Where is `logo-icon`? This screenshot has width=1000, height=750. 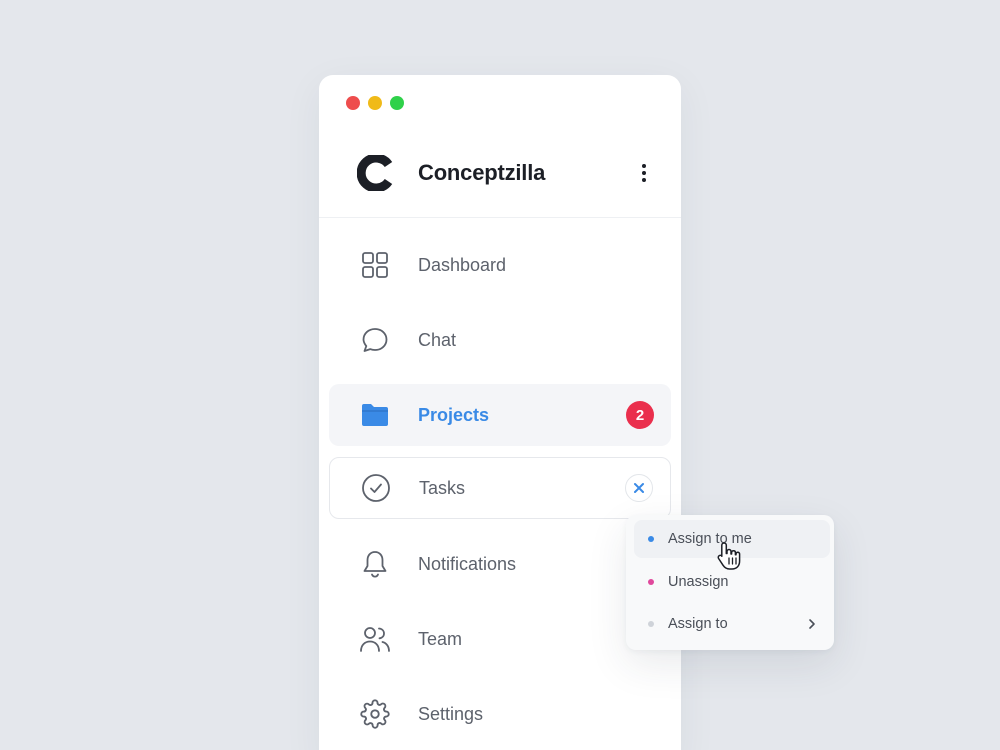
logo-icon is located at coordinates (375, 173).